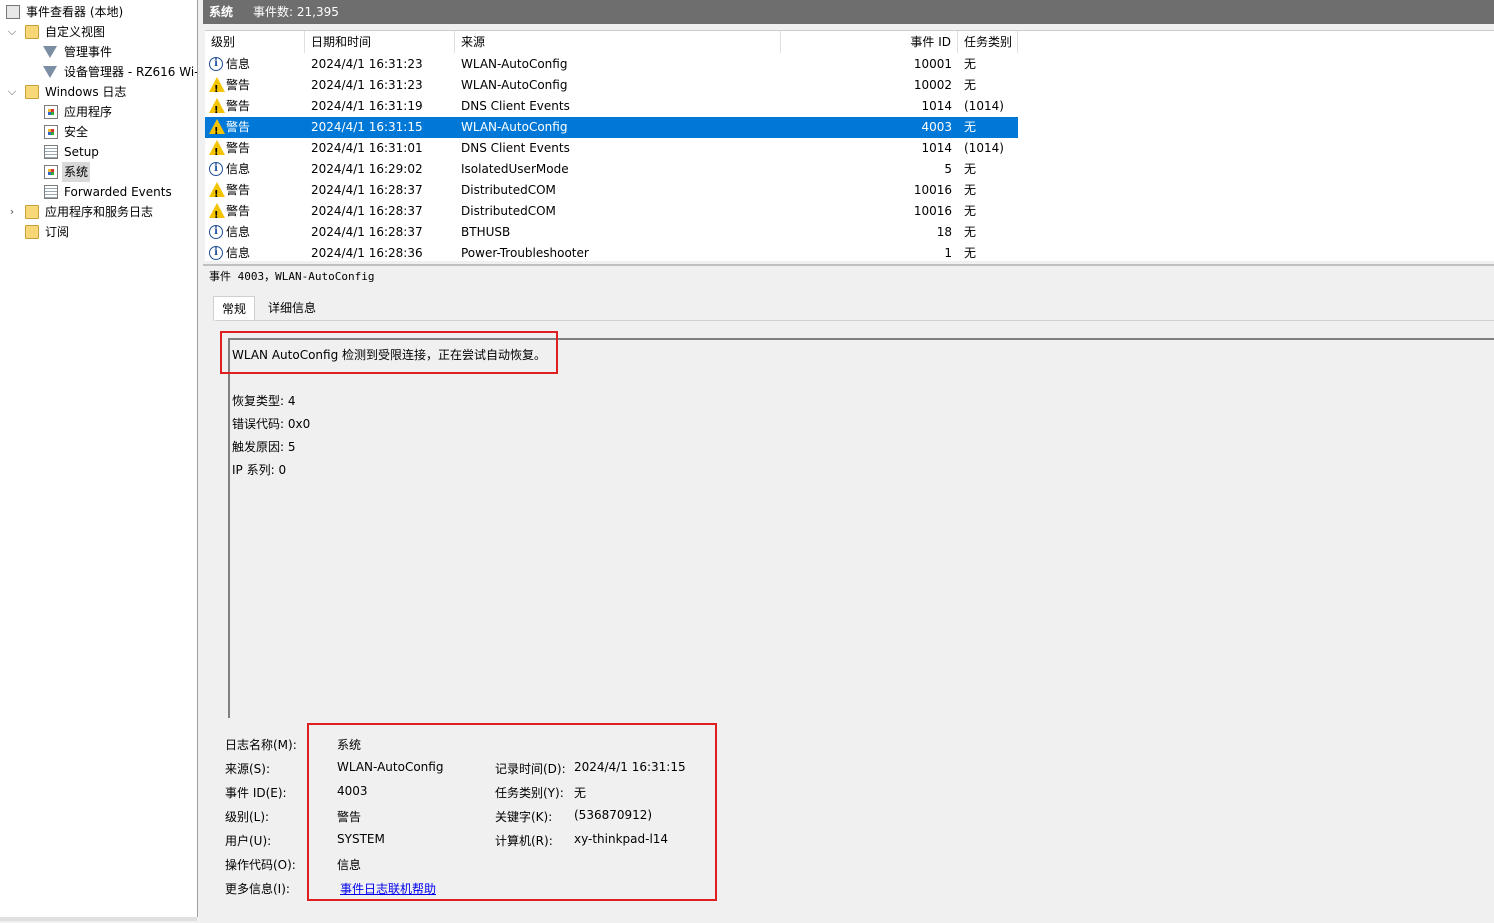 The width and height of the screenshot is (1494, 923). I want to click on chevron-right-icon: ›, so click(12, 212).